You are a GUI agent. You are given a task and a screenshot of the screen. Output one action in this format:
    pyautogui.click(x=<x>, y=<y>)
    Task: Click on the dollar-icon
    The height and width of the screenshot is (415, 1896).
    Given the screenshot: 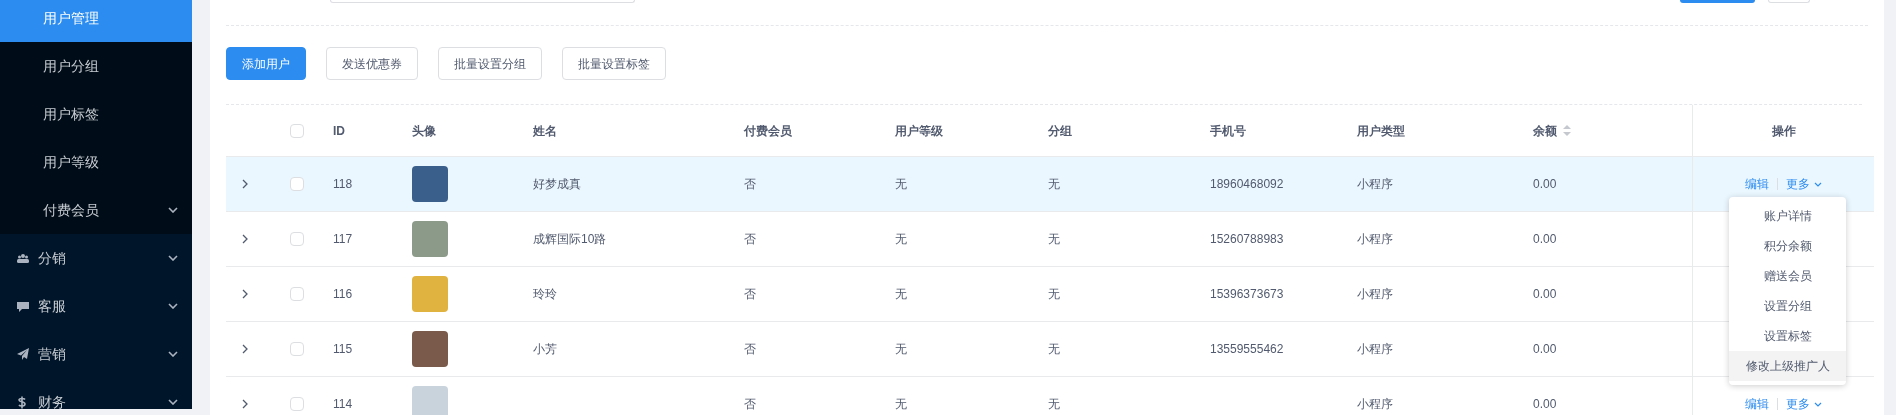 What is the action you would take?
    pyautogui.click(x=22, y=402)
    